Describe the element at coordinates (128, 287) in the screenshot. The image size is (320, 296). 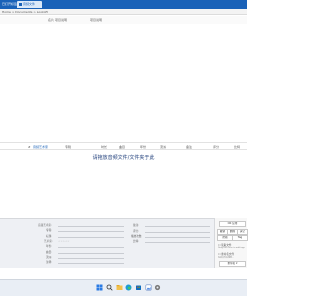
I see `edge-icon` at that location.